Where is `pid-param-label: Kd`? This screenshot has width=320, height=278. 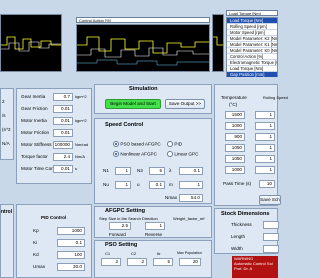
pid-param-label: Kd is located at coordinates (36, 254).